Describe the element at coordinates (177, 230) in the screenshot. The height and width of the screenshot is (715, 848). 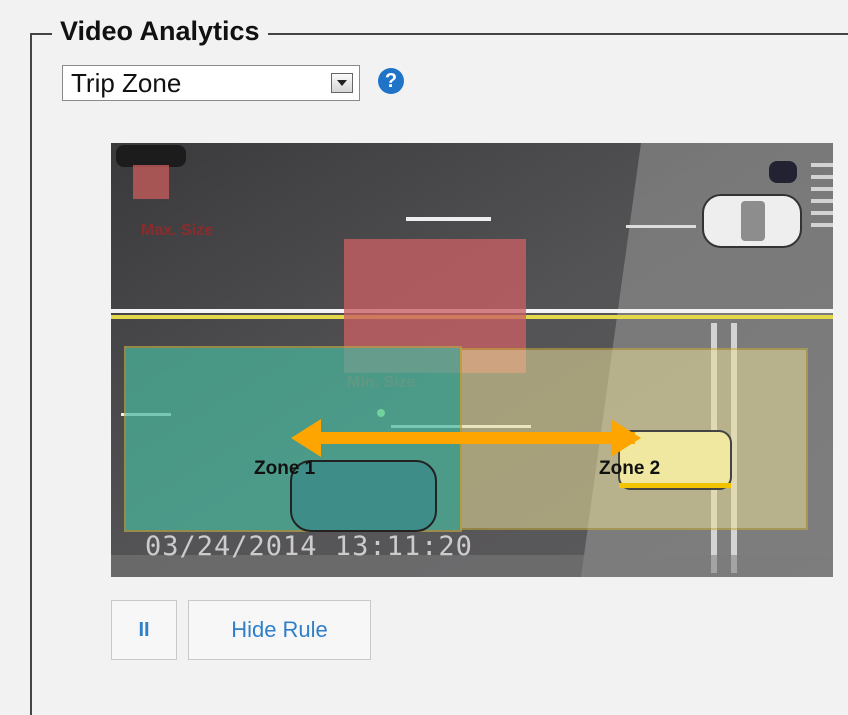
I see `svg-text: Max. Size` at that location.